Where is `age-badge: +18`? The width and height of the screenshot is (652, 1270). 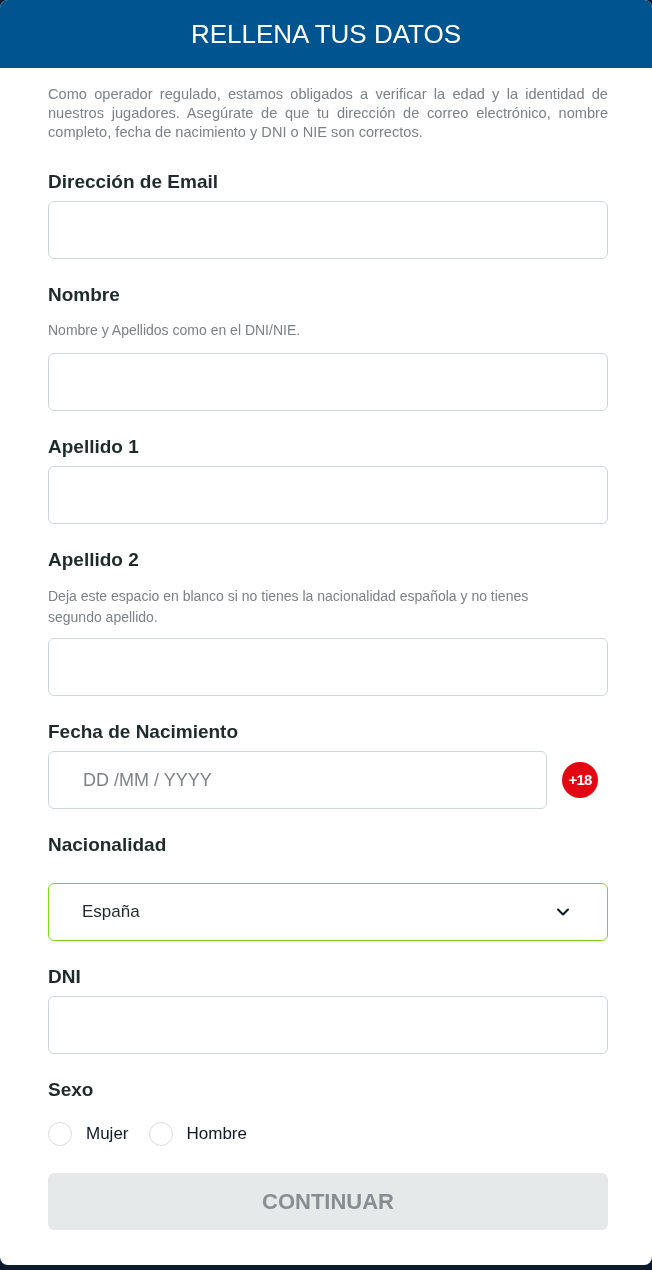 age-badge: +18 is located at coordinates (580, 780).